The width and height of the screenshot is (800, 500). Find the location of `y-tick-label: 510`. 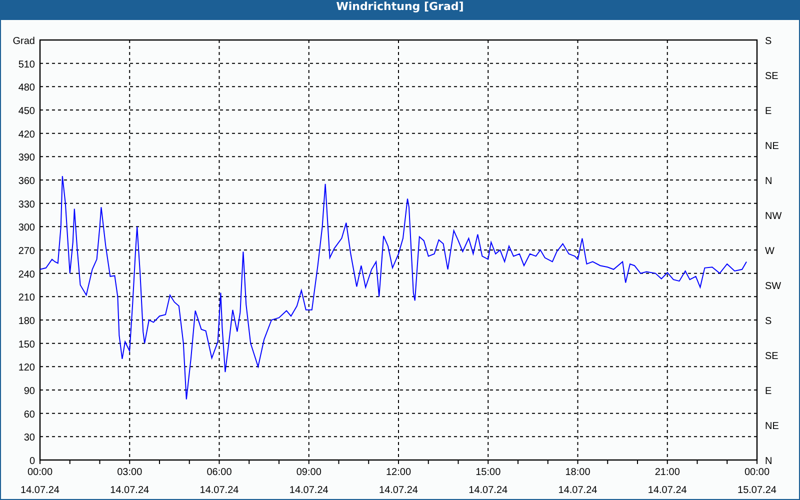

y-tick-label: 510 is located at coordinates (26, 64).